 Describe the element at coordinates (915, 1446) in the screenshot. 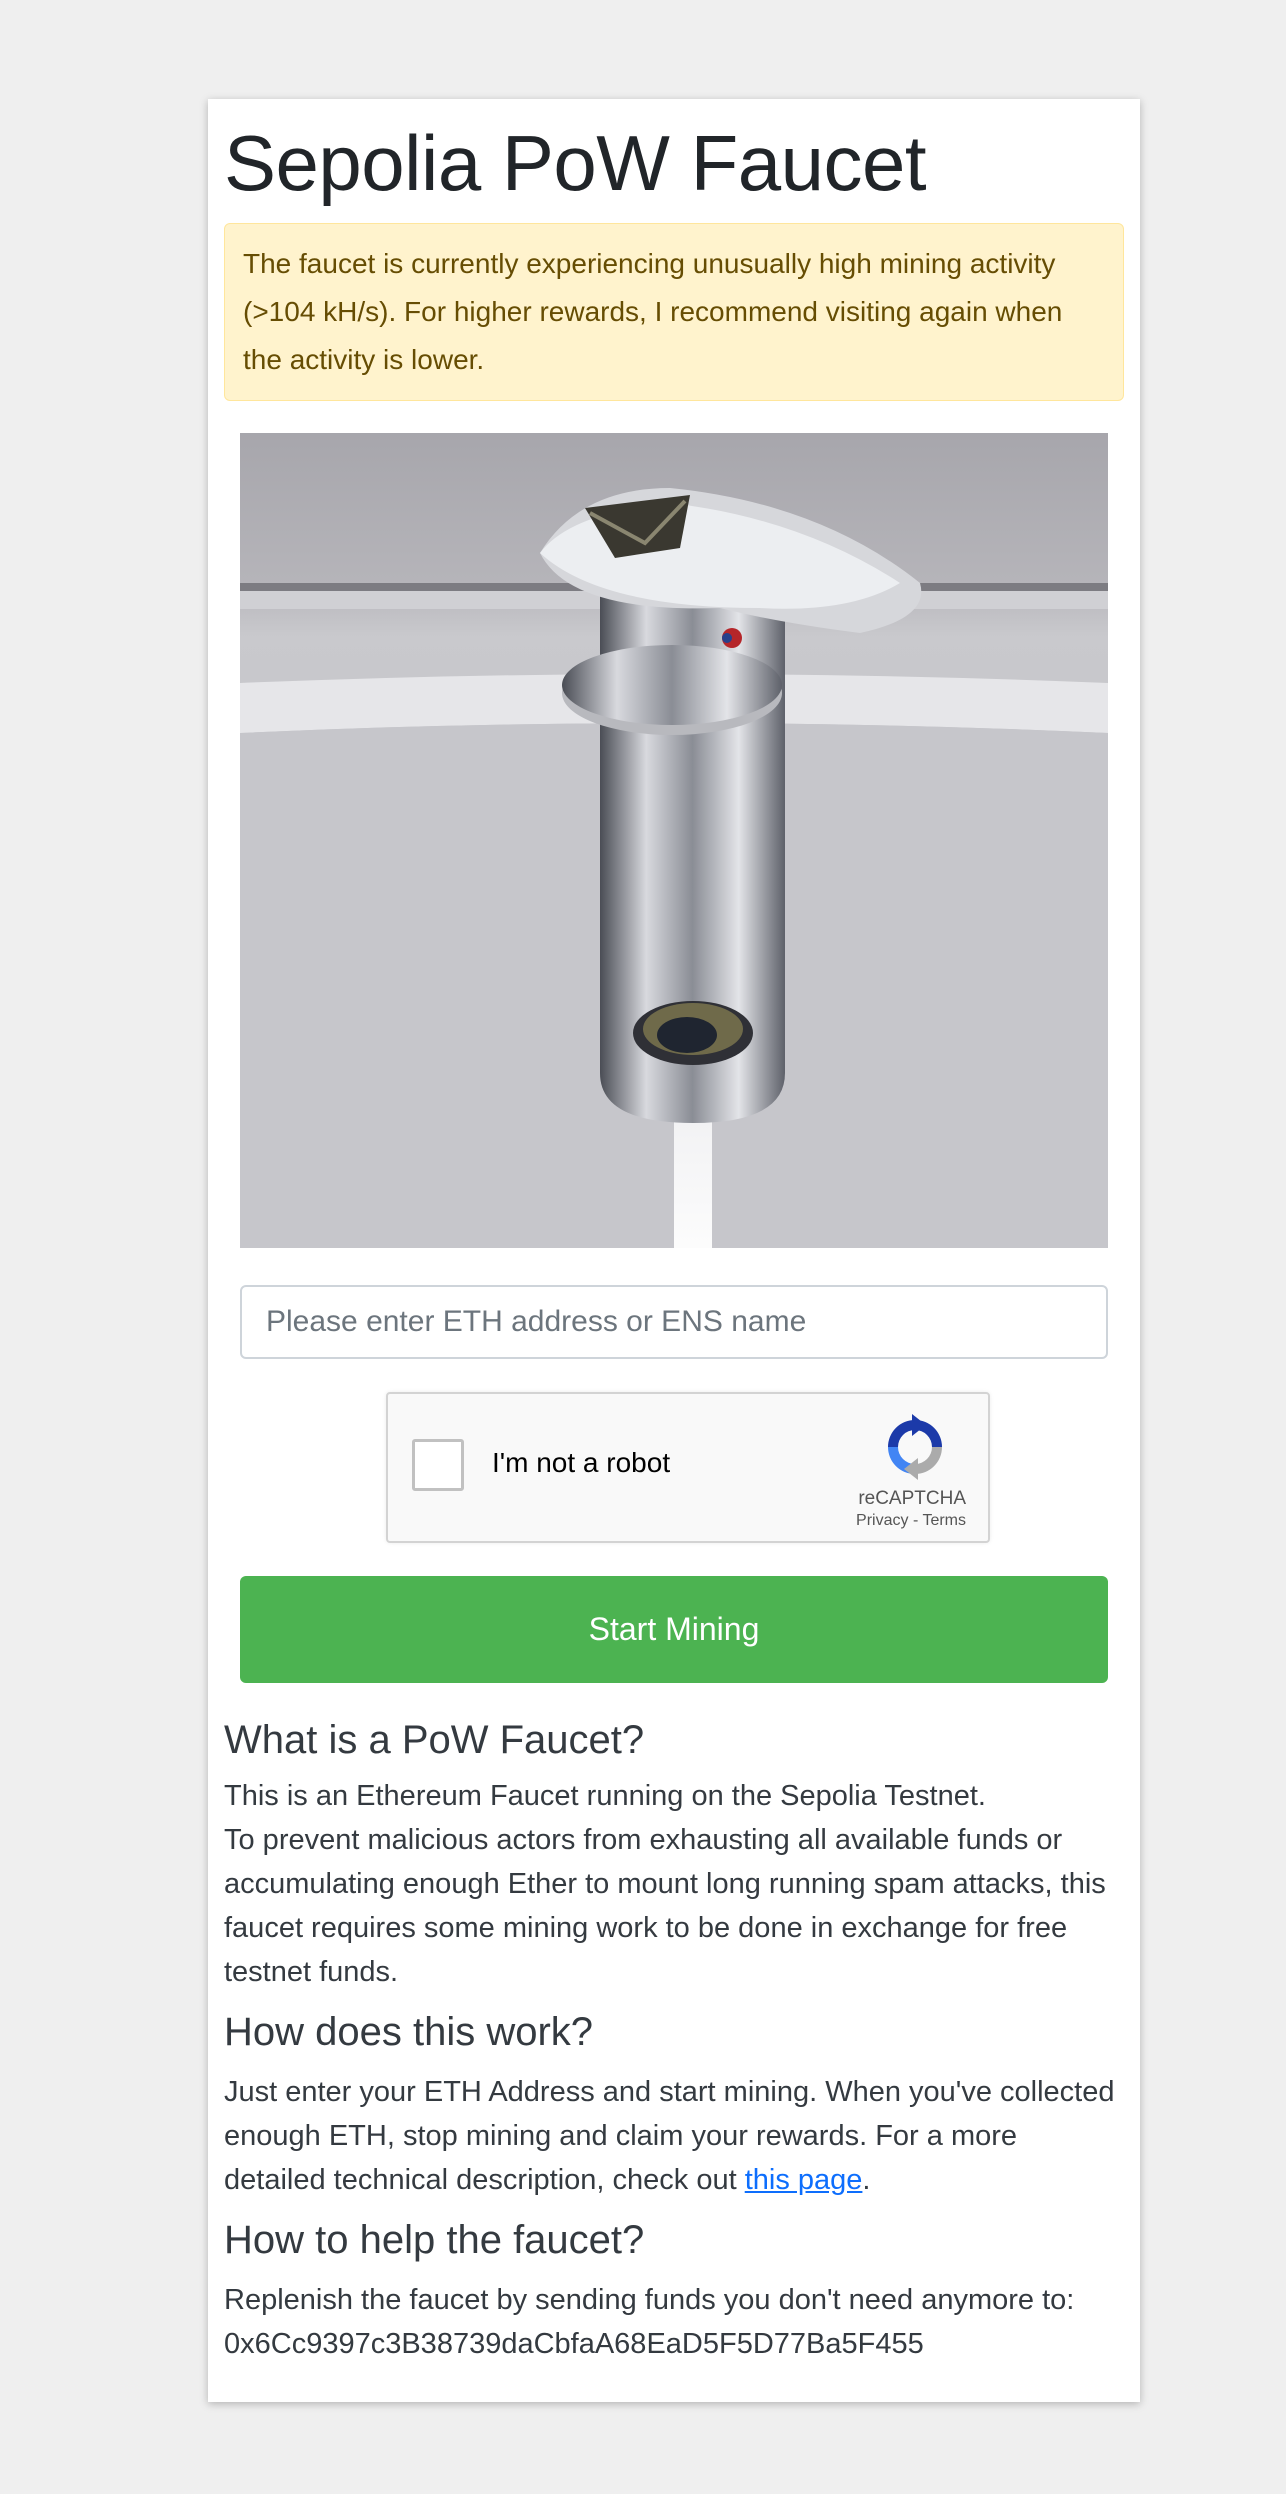

I see `recaptcha-logo-icon` at that location.